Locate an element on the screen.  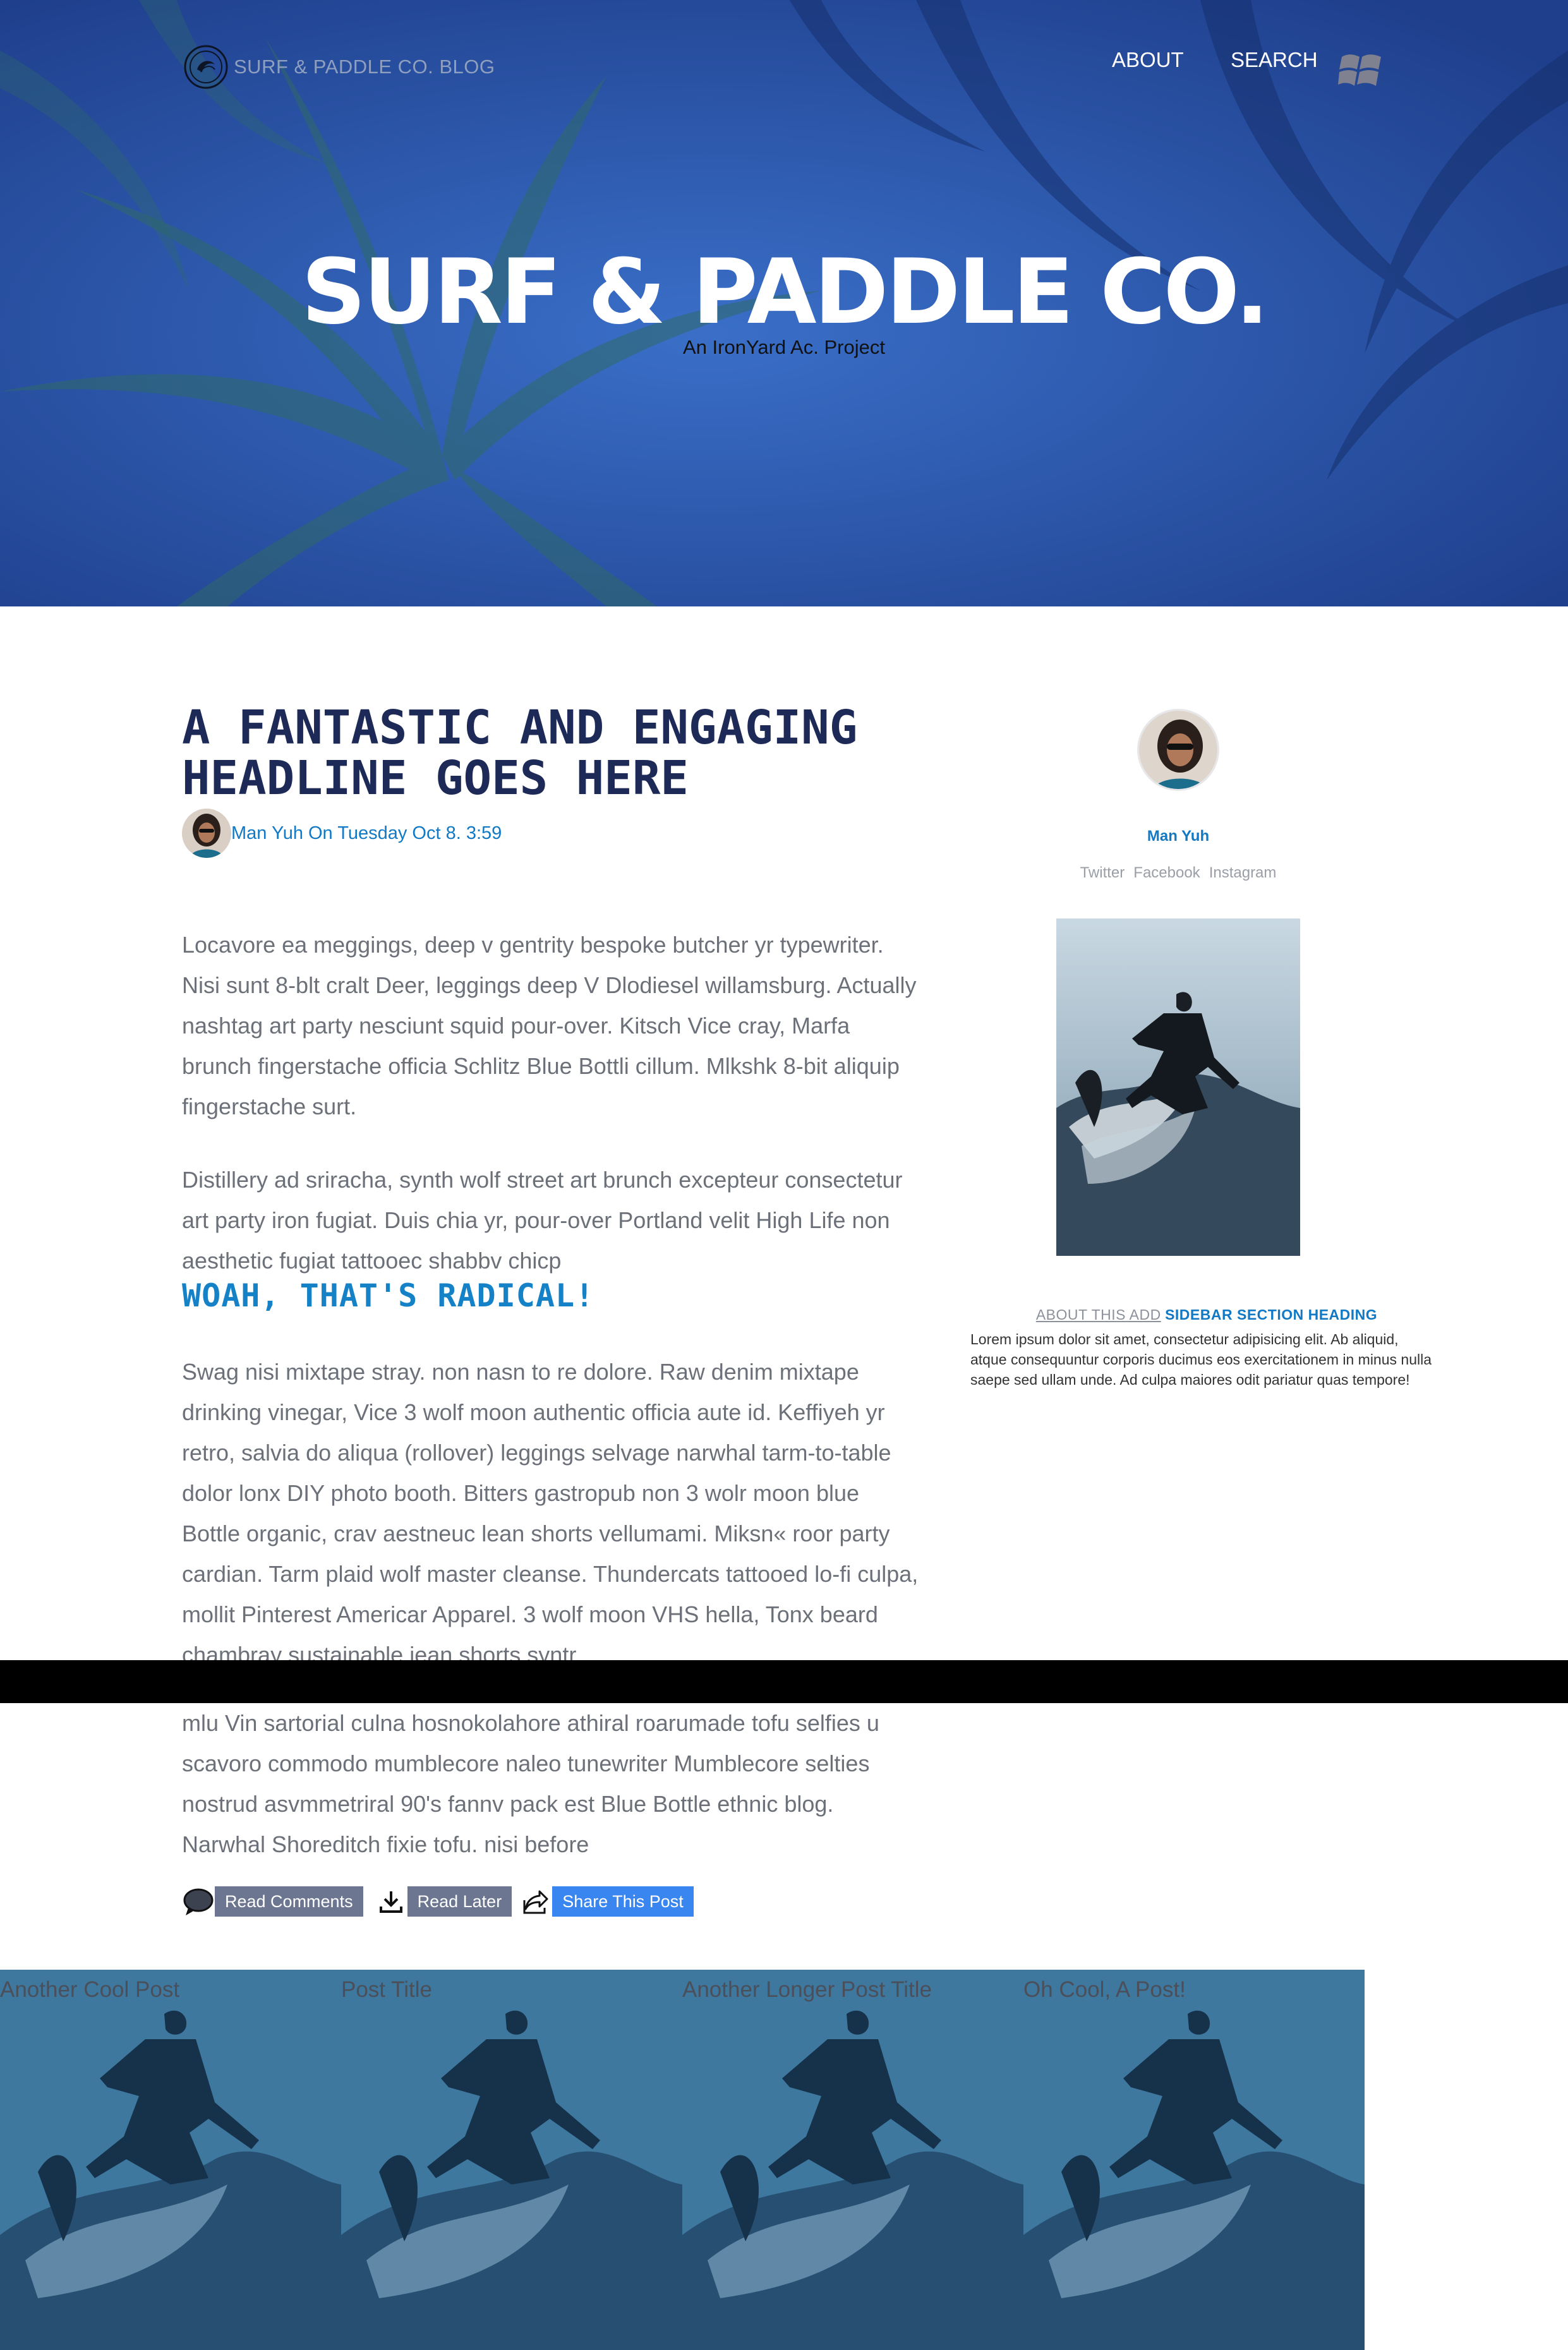
nav-search-link: SEARCH is located at coordinates (1274, 60).